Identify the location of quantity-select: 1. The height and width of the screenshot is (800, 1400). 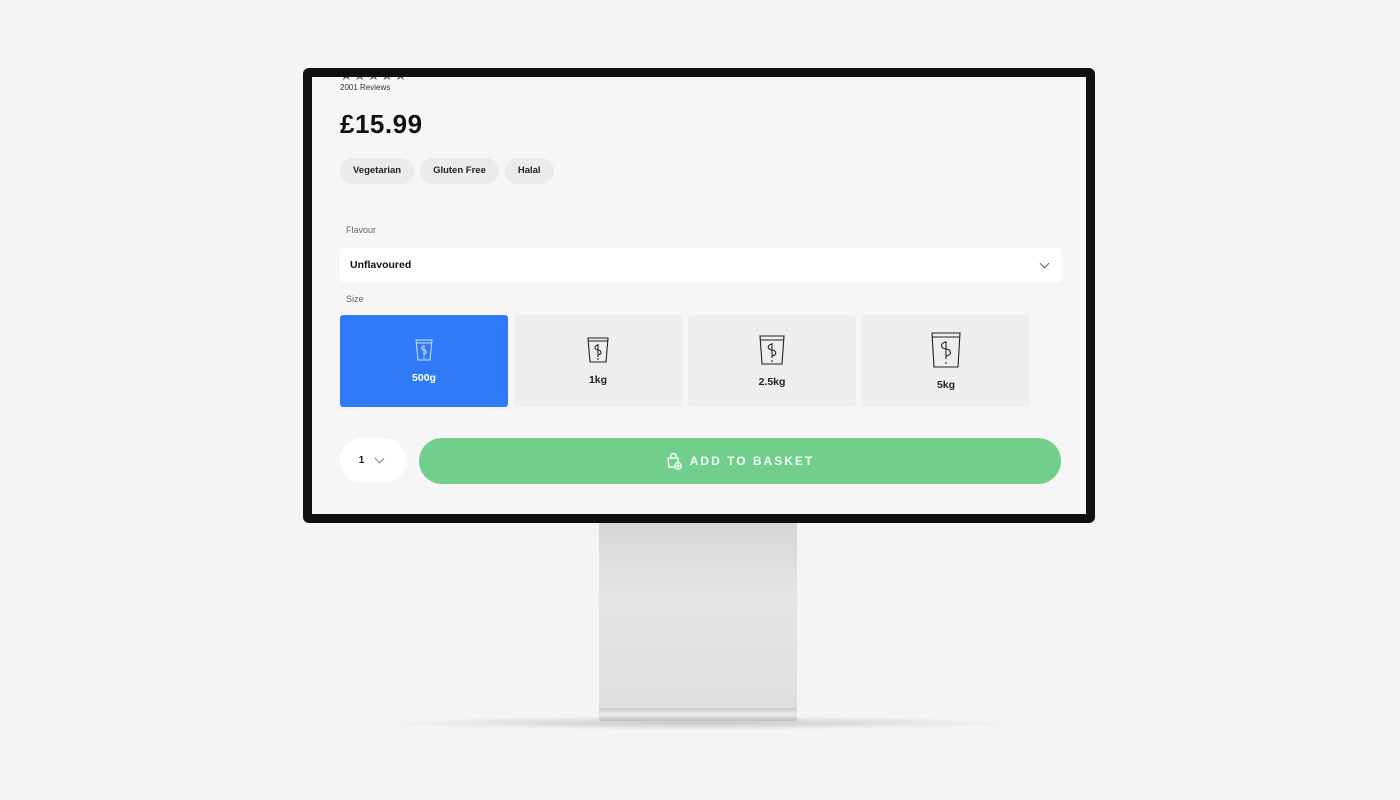
(373, 460).